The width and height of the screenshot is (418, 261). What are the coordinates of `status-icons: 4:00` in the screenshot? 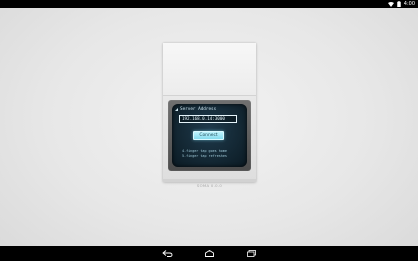 It's located at (401, 4).